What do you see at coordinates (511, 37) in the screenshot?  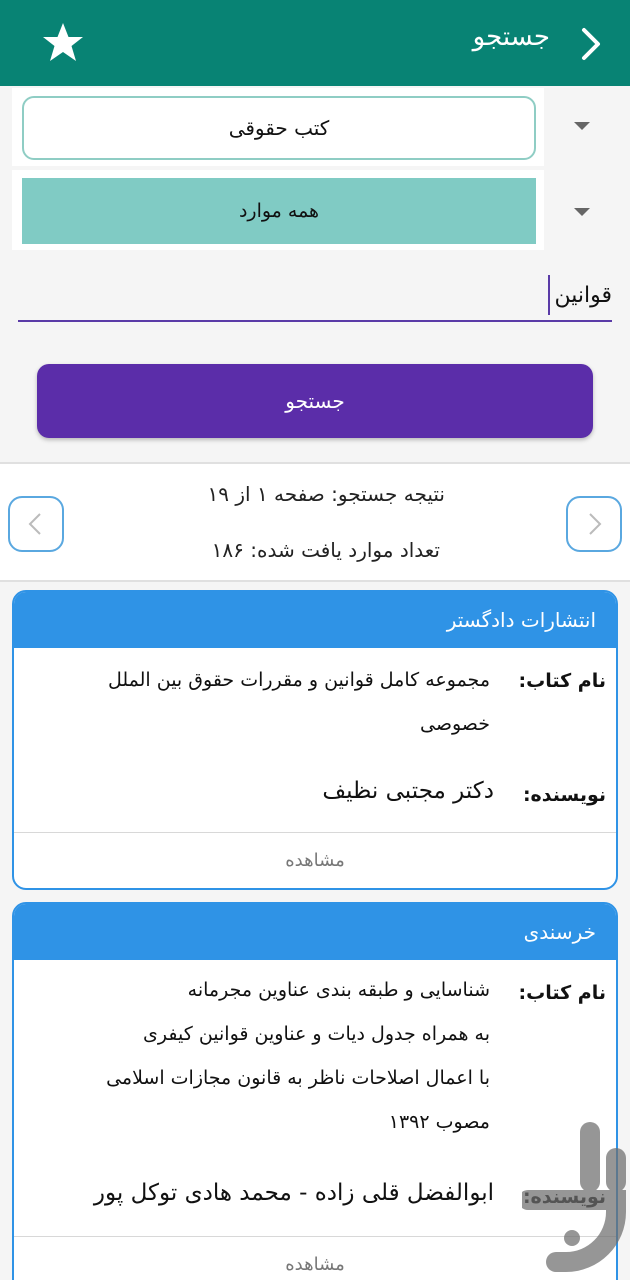 I see `page-title: جستجو` at bounding box center [511, 37].